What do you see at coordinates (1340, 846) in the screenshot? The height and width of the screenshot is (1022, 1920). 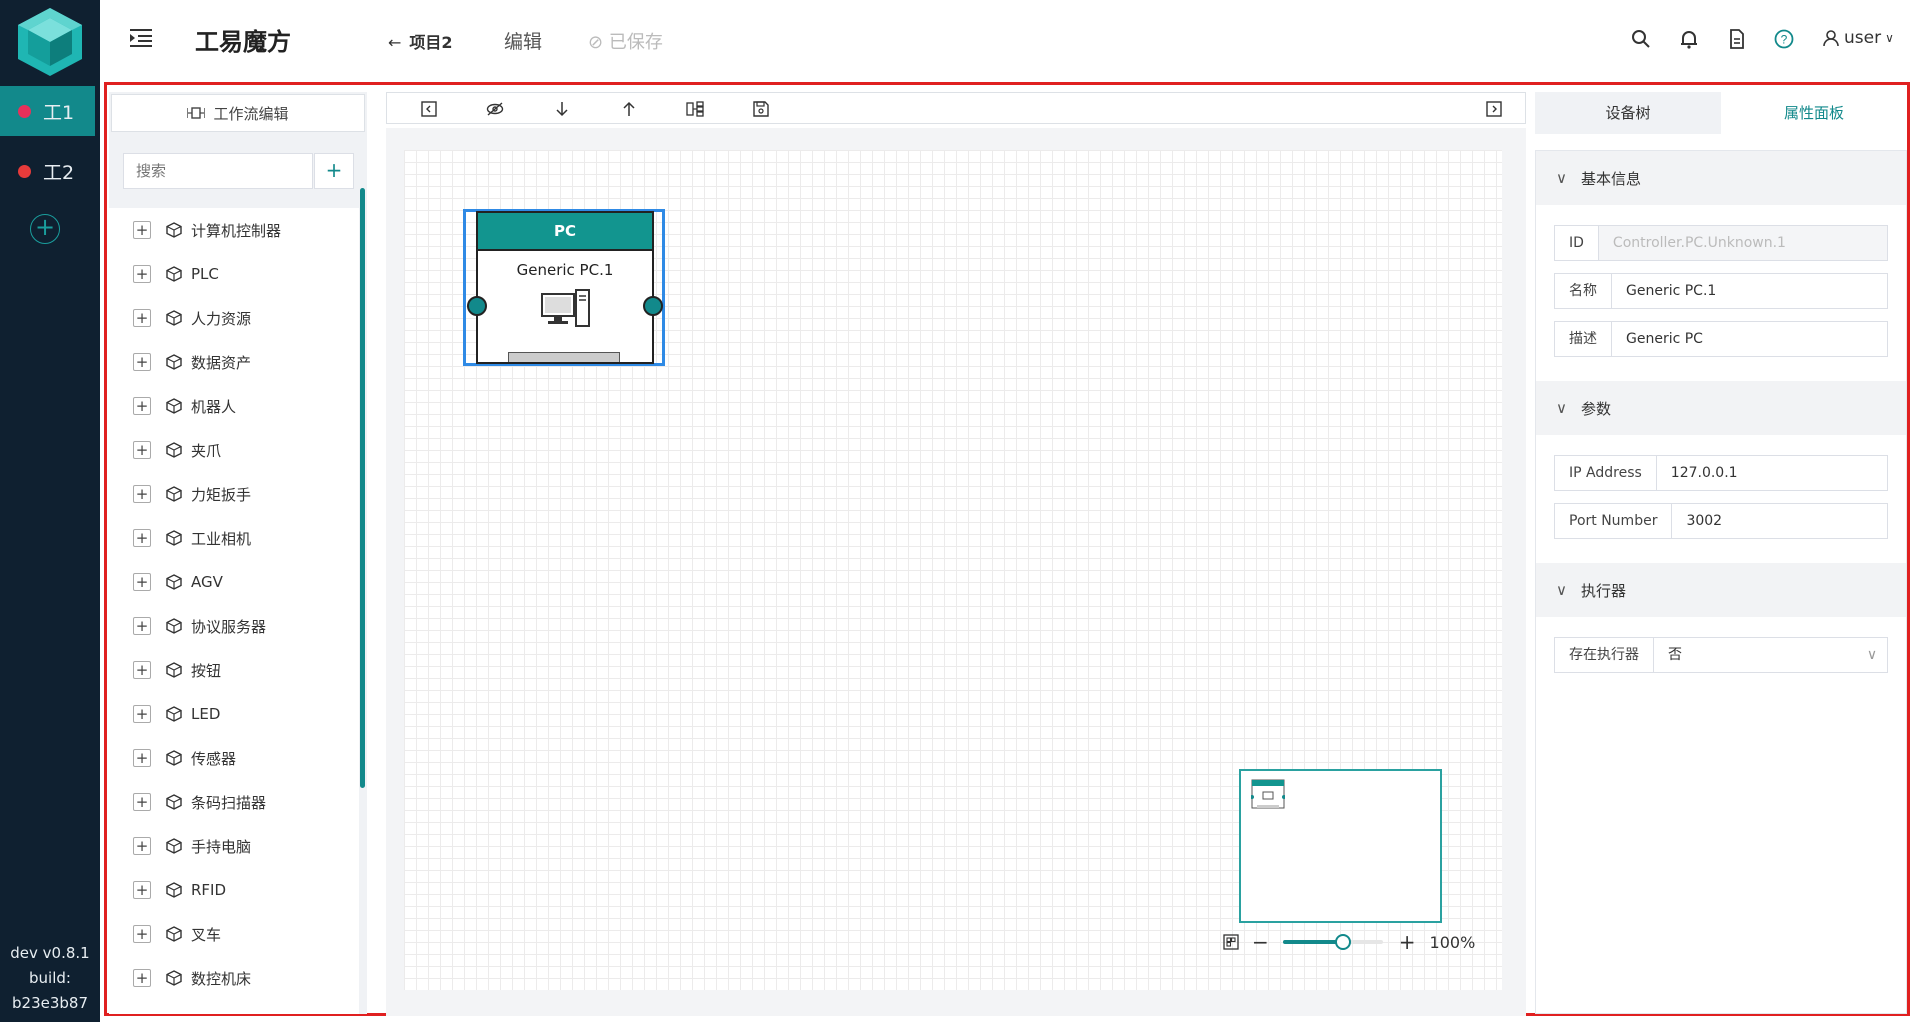 I see `minimap` at bounding box center [1340, 846].